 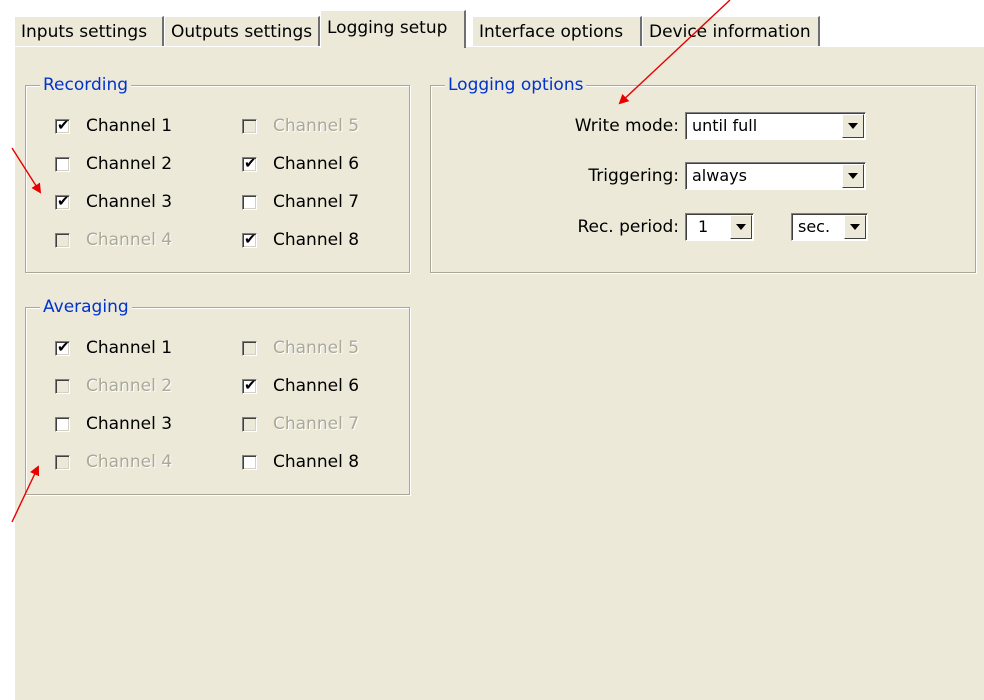 What do you see at coordinates (551, 32) in the screenshot?
I see `tab-label: Interface options` at bounding box center [551, 32].